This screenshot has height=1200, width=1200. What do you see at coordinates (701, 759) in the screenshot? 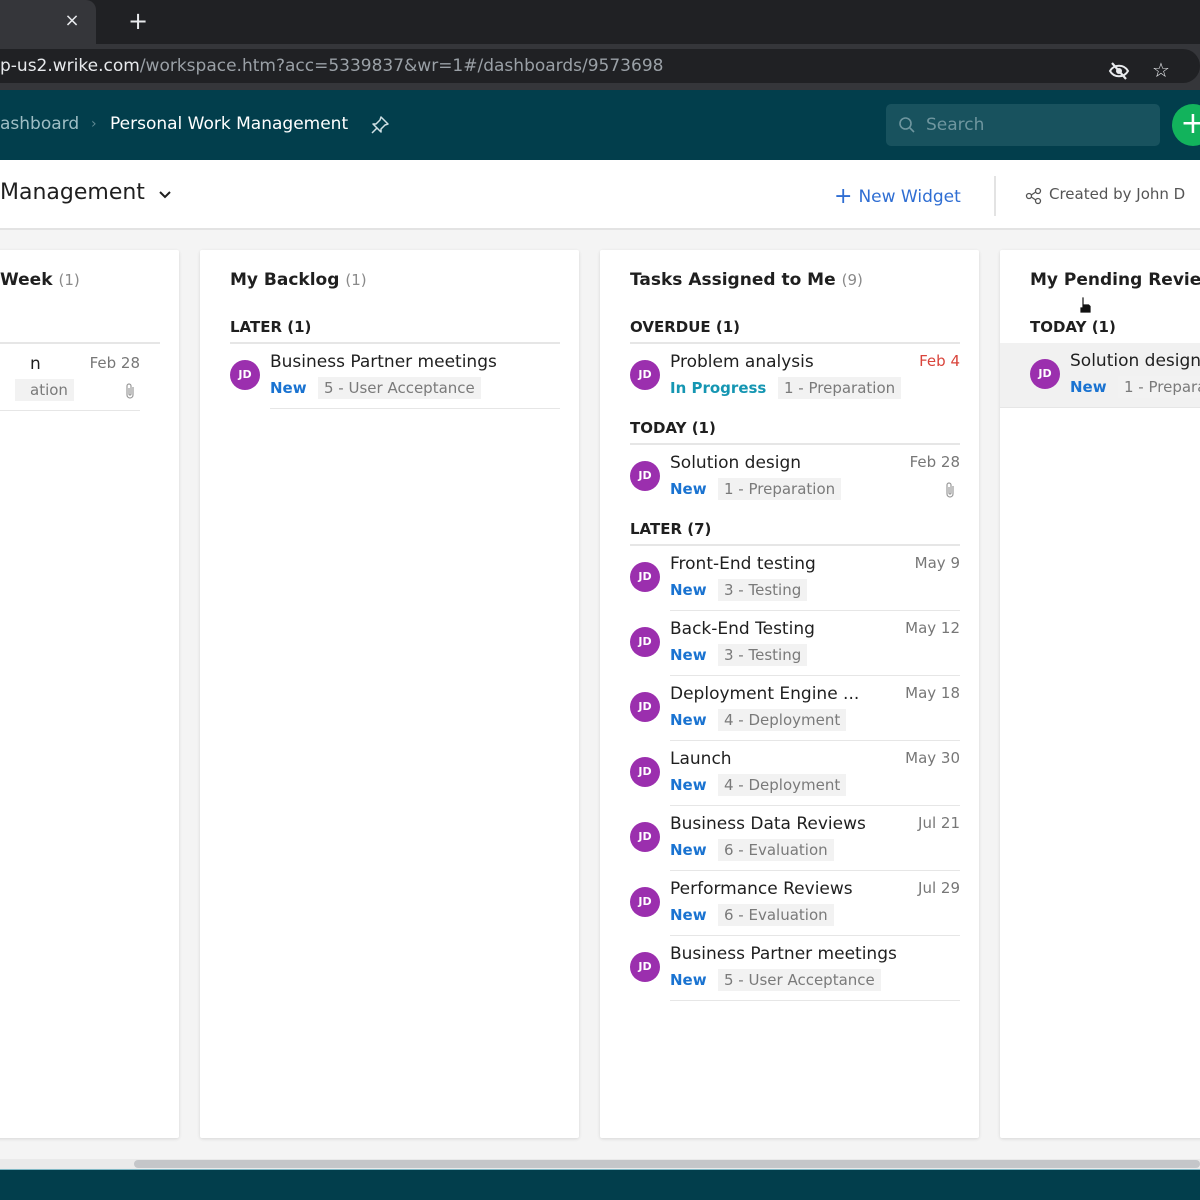
I see `task-name: Launch` at bounding box center [701, 759].